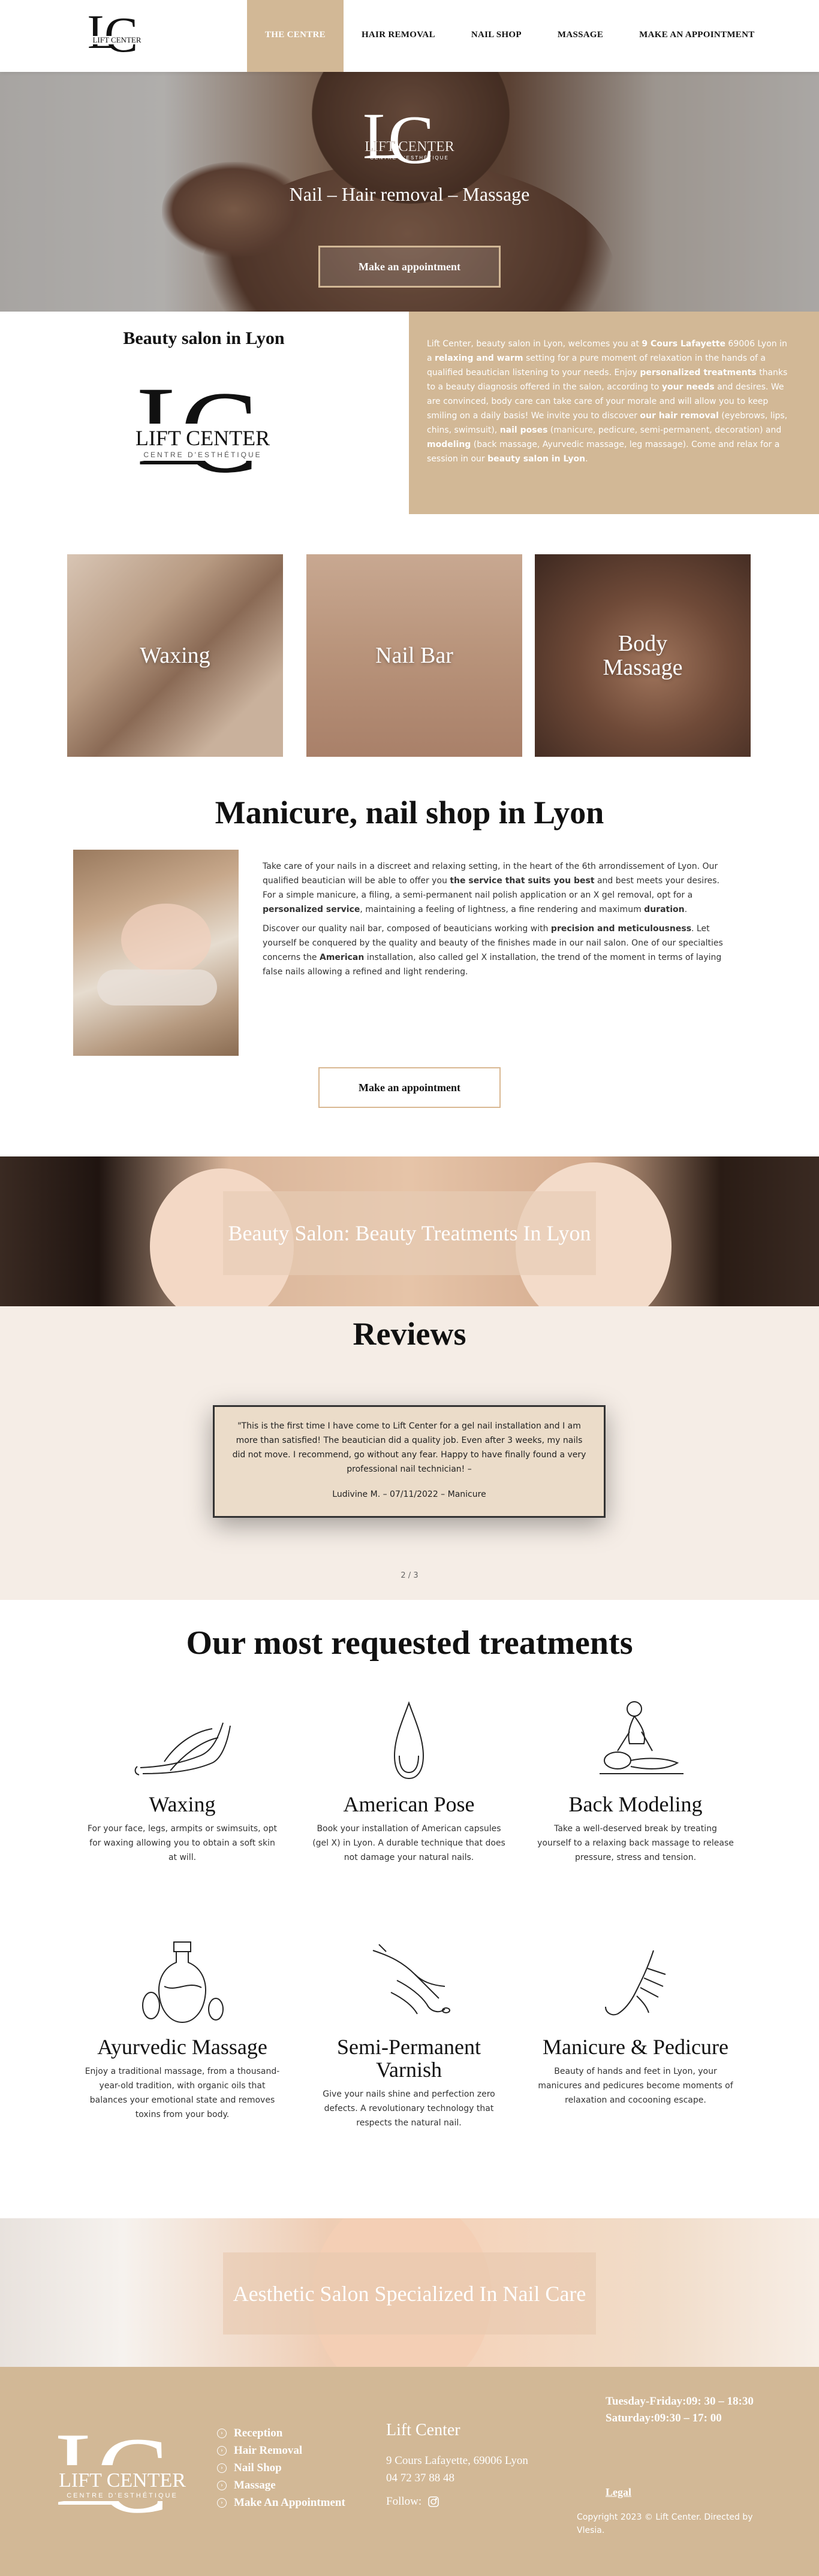 The image size is (819, 2576). I want to click on varnish-hand-icon, so click(411, 1980).